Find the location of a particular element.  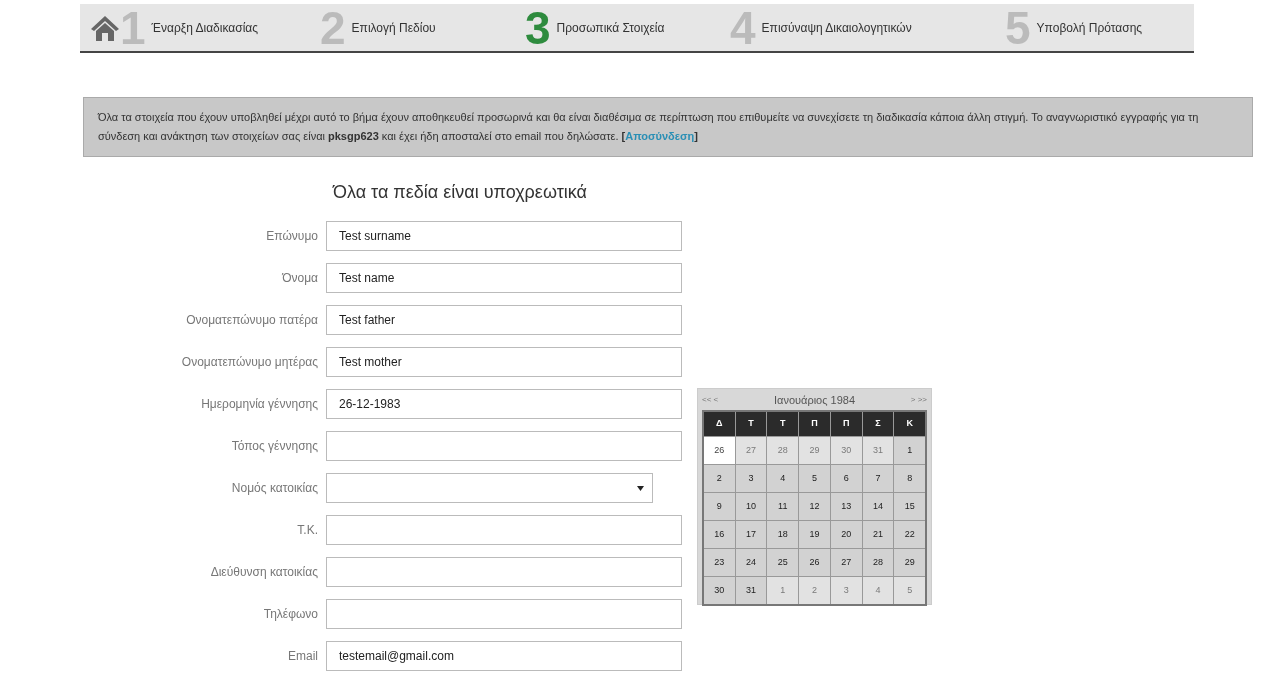

field-label: Ονοματεπώνυμο πατέρα is located at coordinates (252, 320).